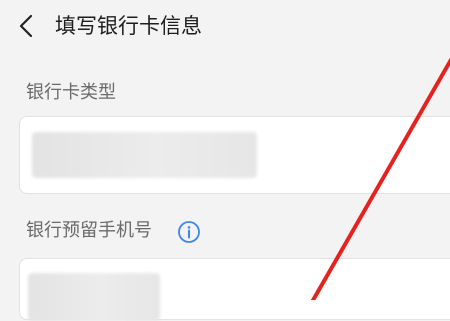 This screenshot has width=450, height=321. What do you see at coordinates (26, 26) in the screenshot?
I see `chevron-left-icon` at bounding box center [26, 26].